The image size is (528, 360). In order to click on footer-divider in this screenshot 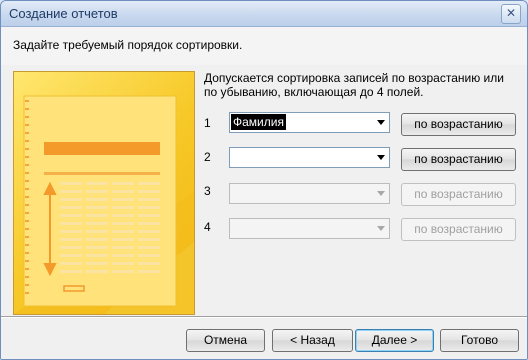, I will do `click(264, 317)`.